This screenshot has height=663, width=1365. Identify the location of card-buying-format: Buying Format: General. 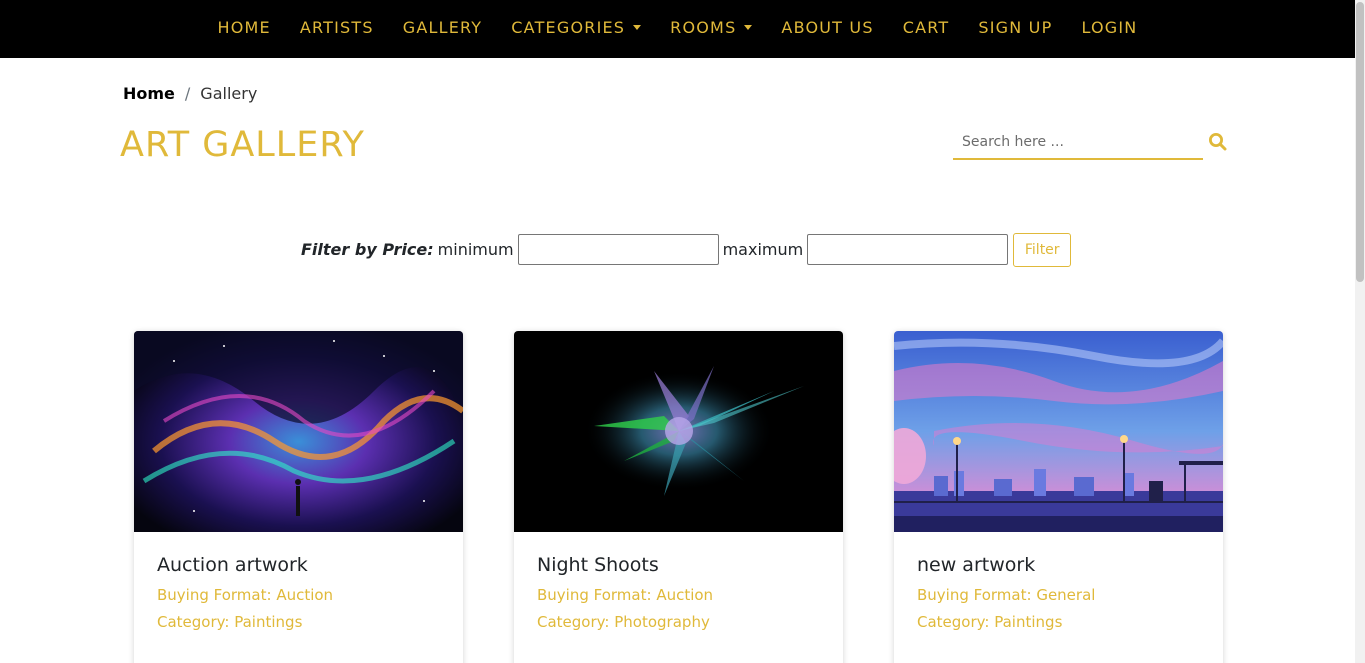
(1006, 595).